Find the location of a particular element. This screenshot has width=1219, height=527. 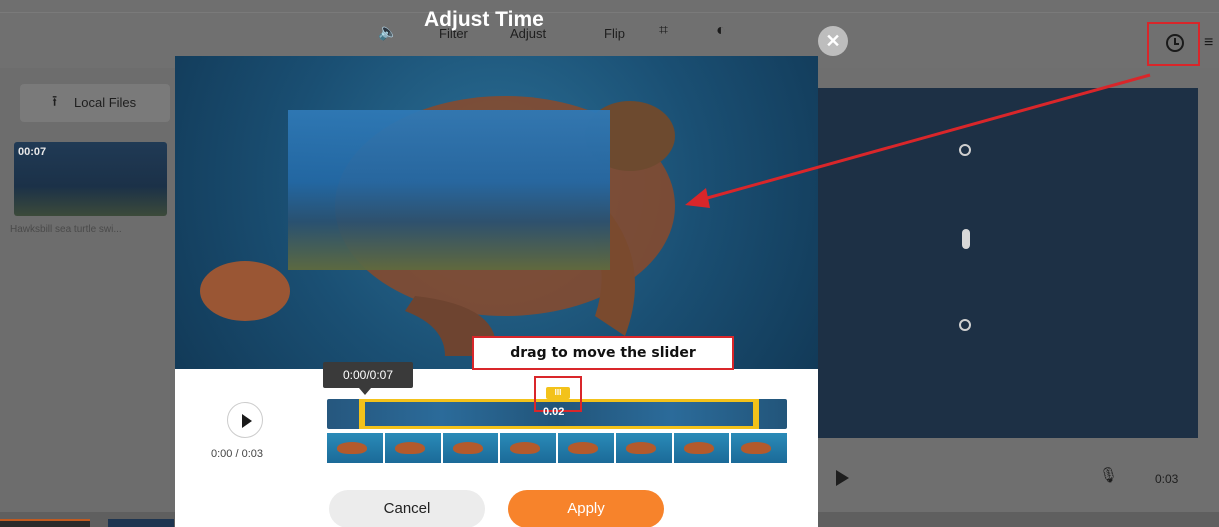

player-time: 0:03 is located at coordinates (1167, 479).